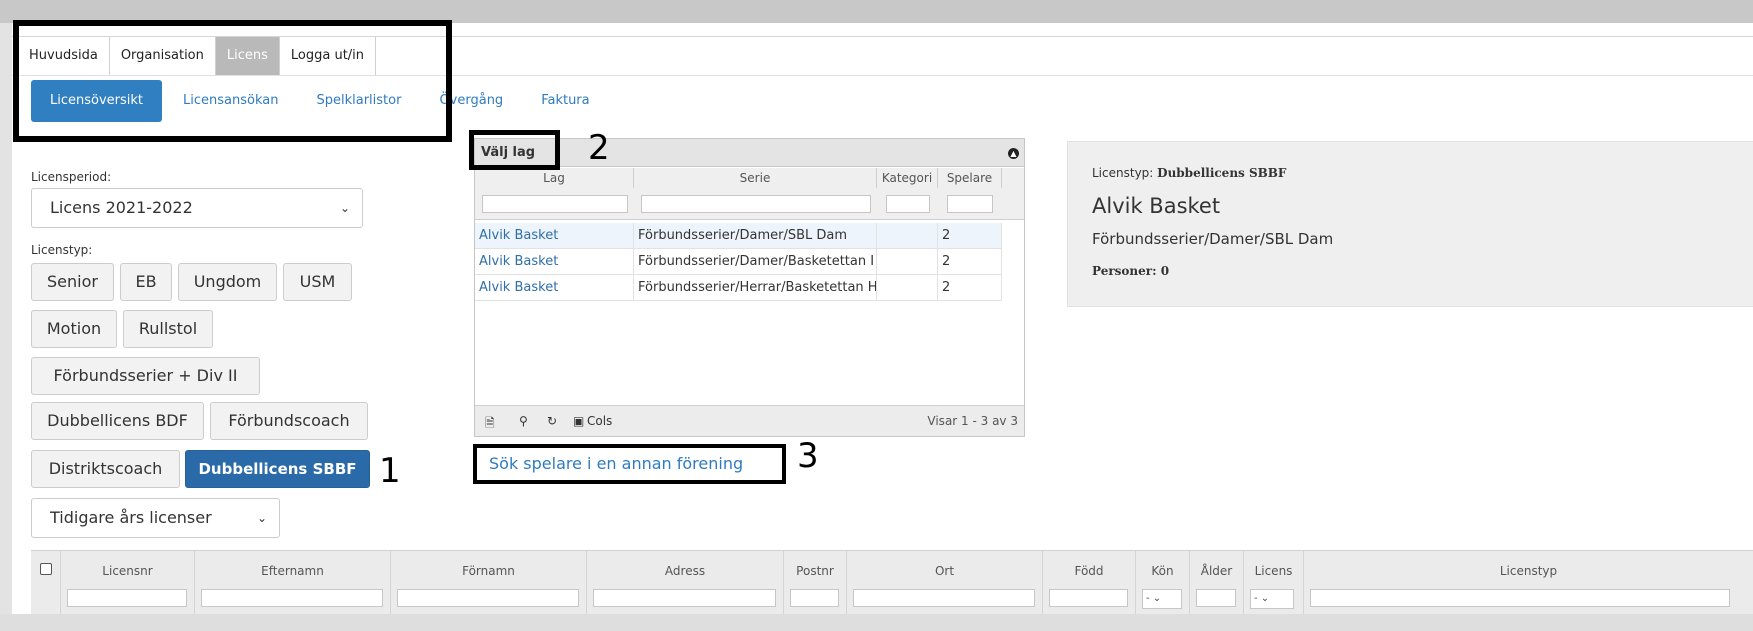 The width and height of the screenshot is (1753, 631). I want to click on columns-label: Cols, so click(599, 421).